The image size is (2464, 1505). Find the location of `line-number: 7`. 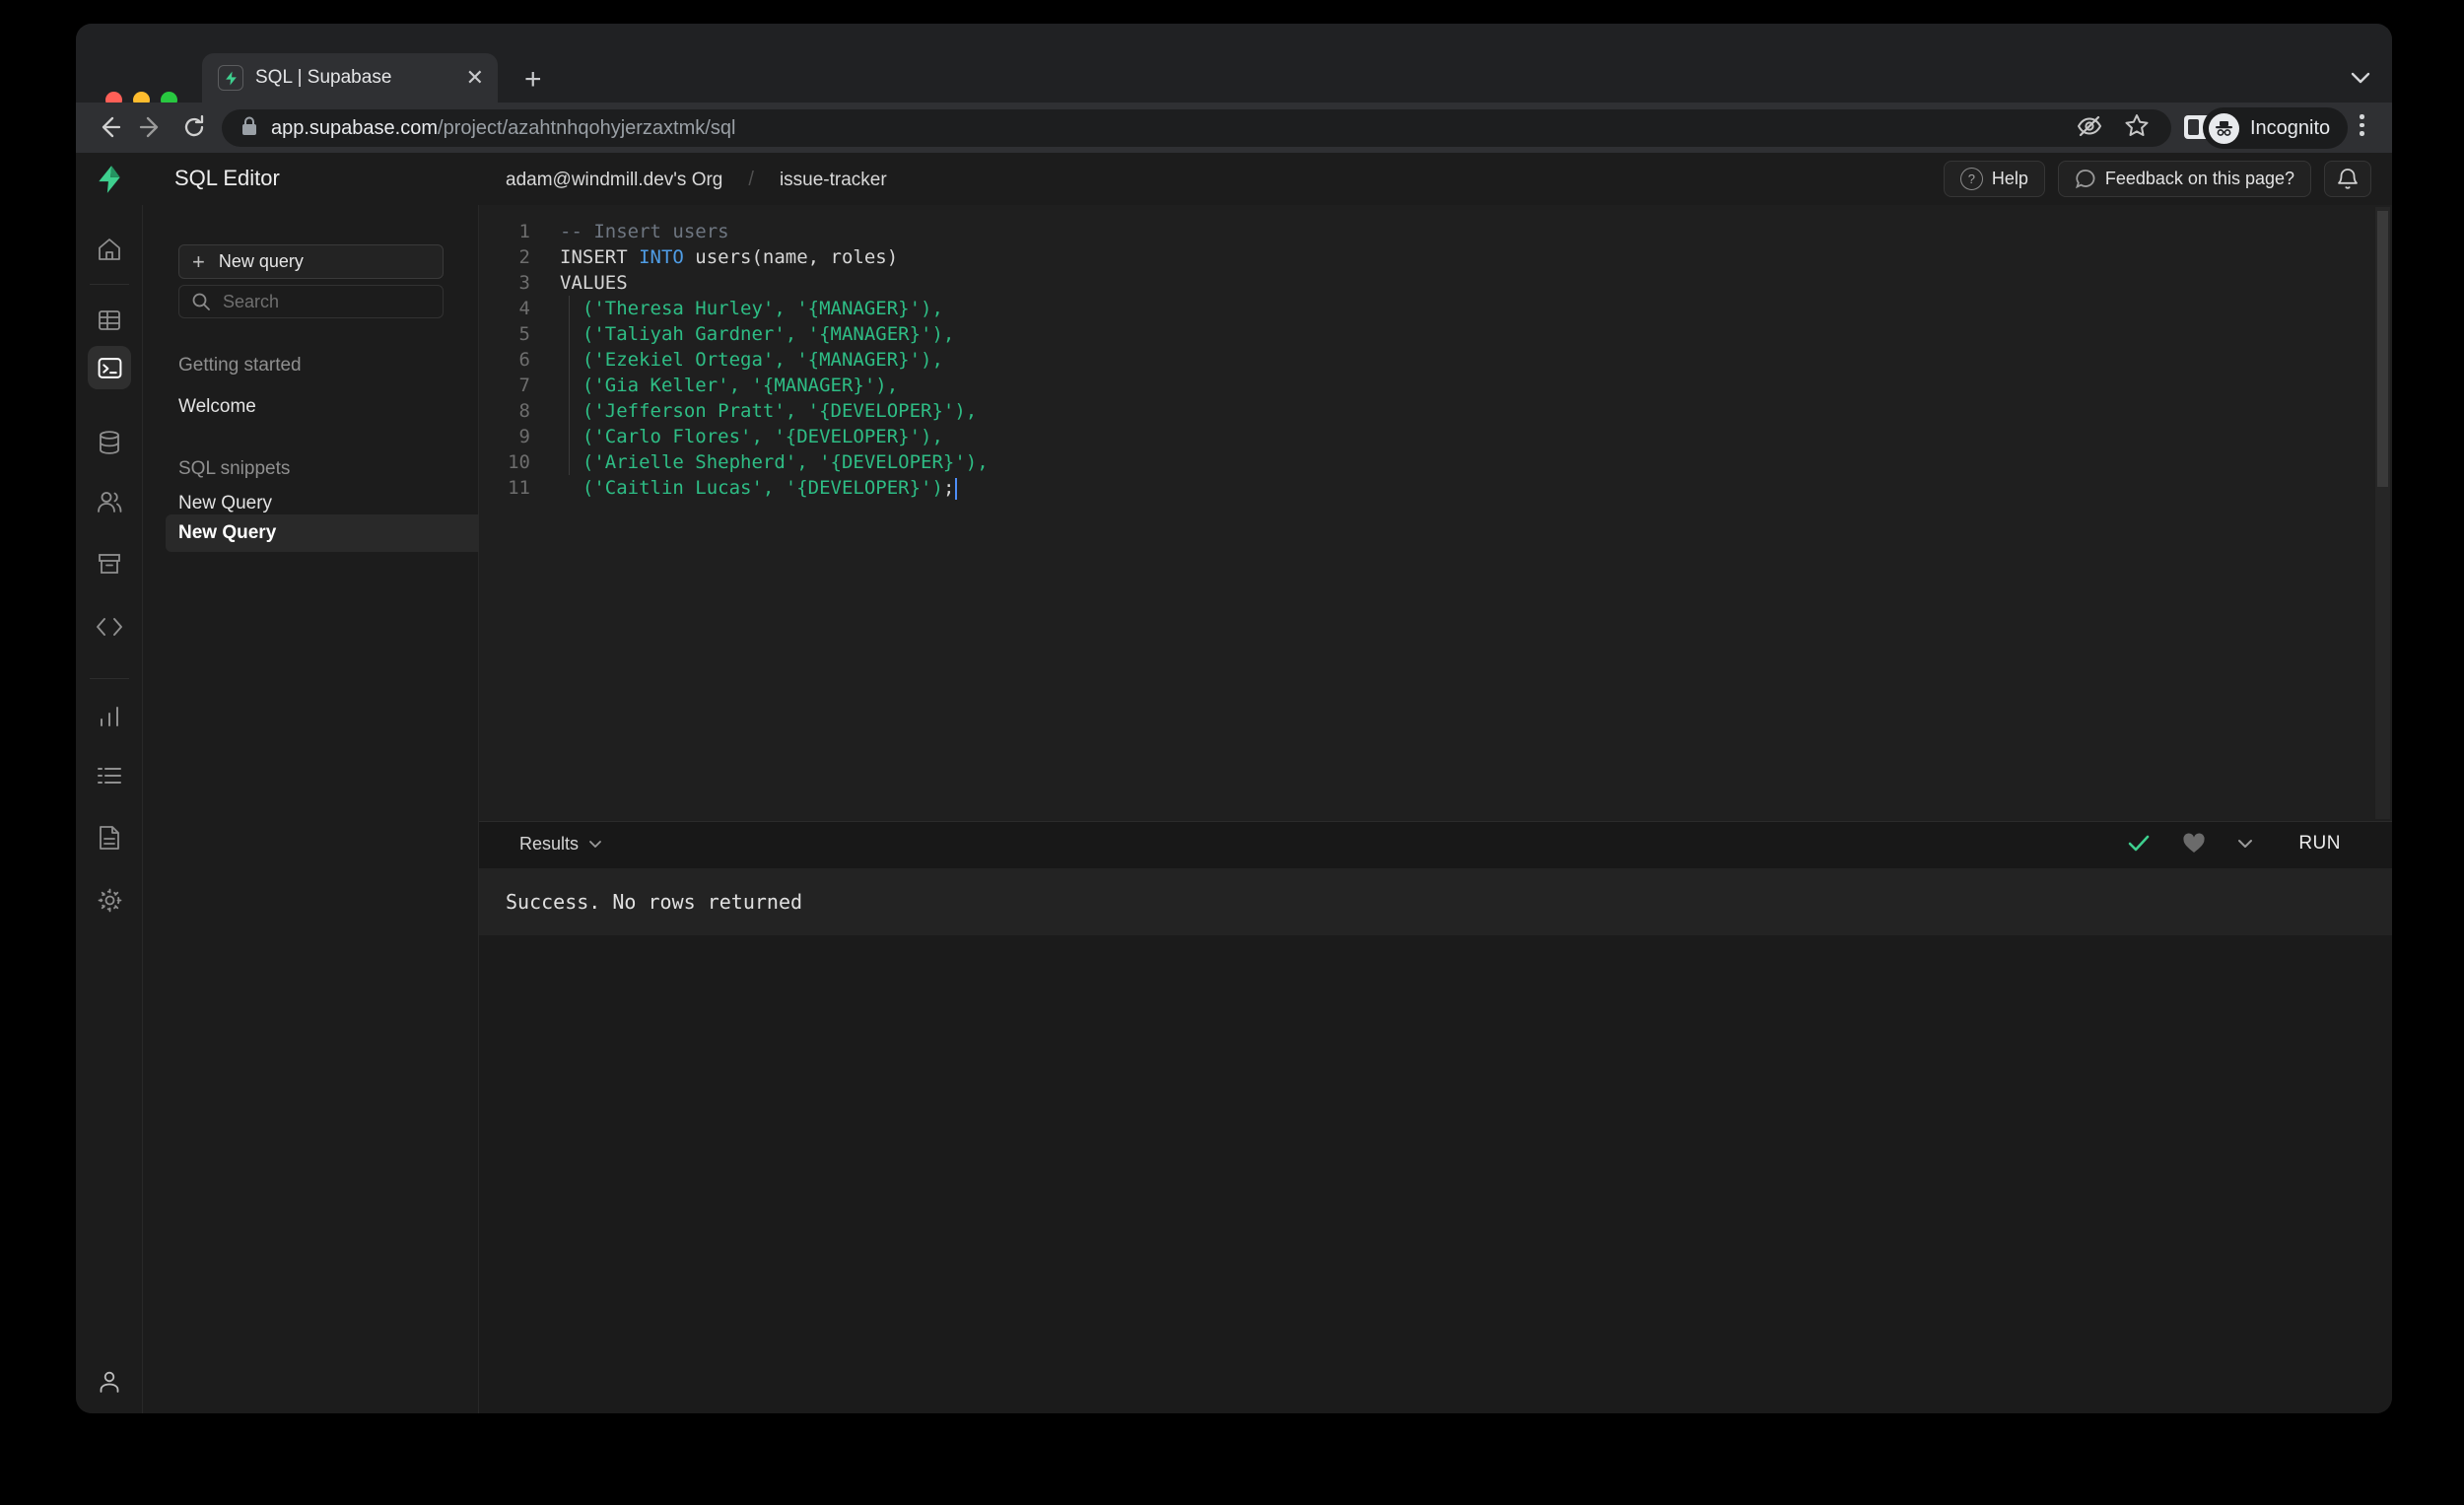

line-number: 7 is located at coordinates (524, 385).